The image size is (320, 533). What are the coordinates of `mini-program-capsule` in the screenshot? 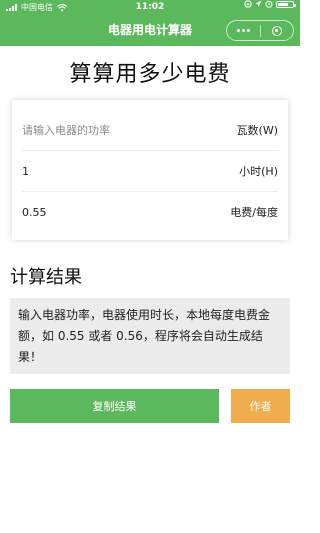 It's located at (260, 30).